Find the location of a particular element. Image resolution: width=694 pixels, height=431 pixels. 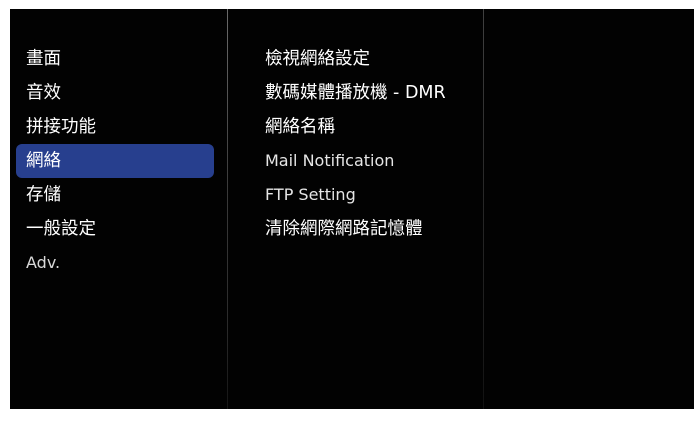

main-menu-item-advanced: Adv. is located at coordinates (118, 263).